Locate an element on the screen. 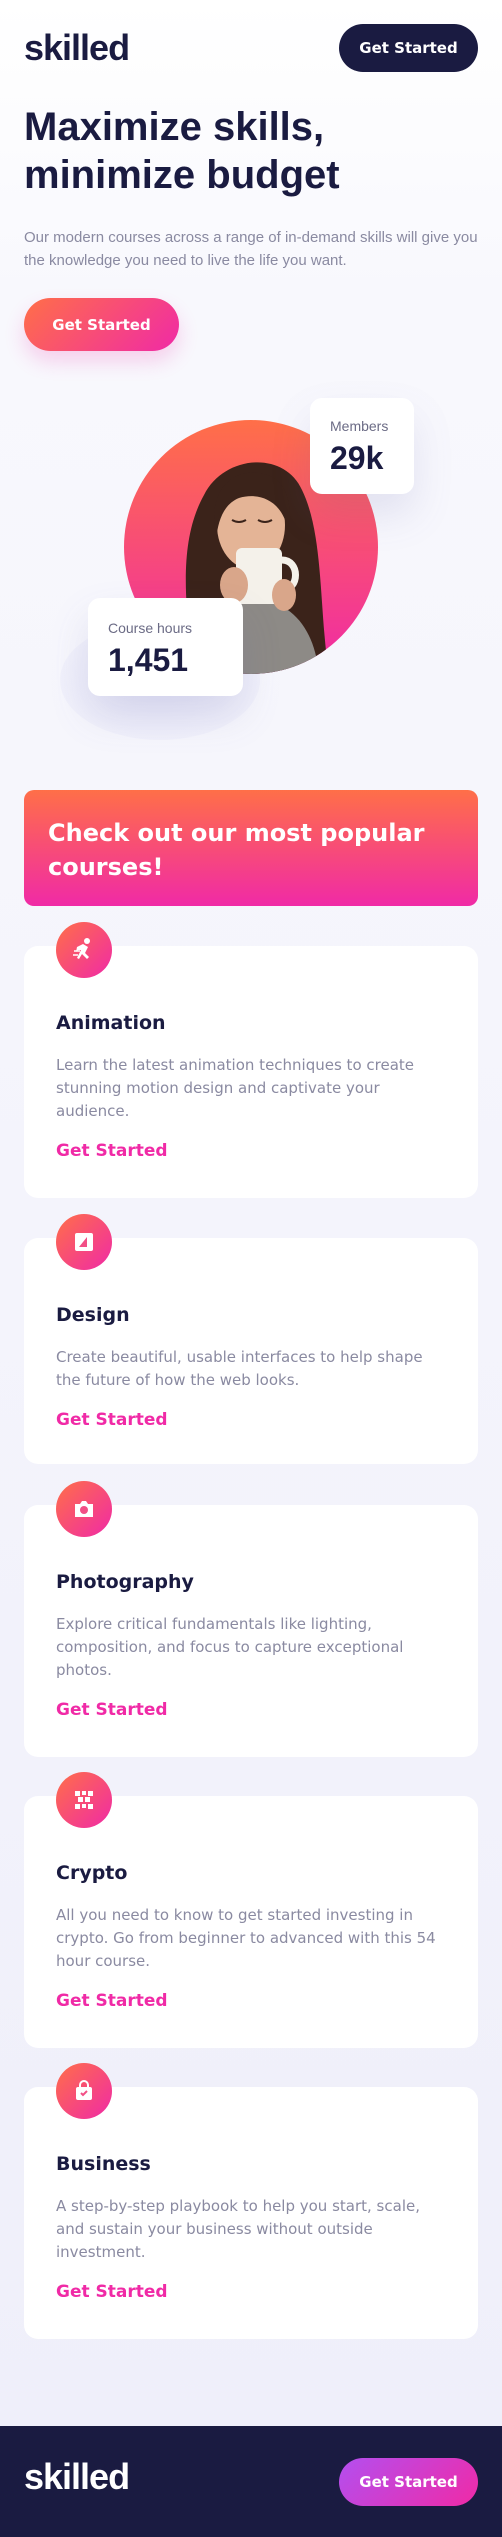  course-title: Crypto is located at coordinates (92, 1873).